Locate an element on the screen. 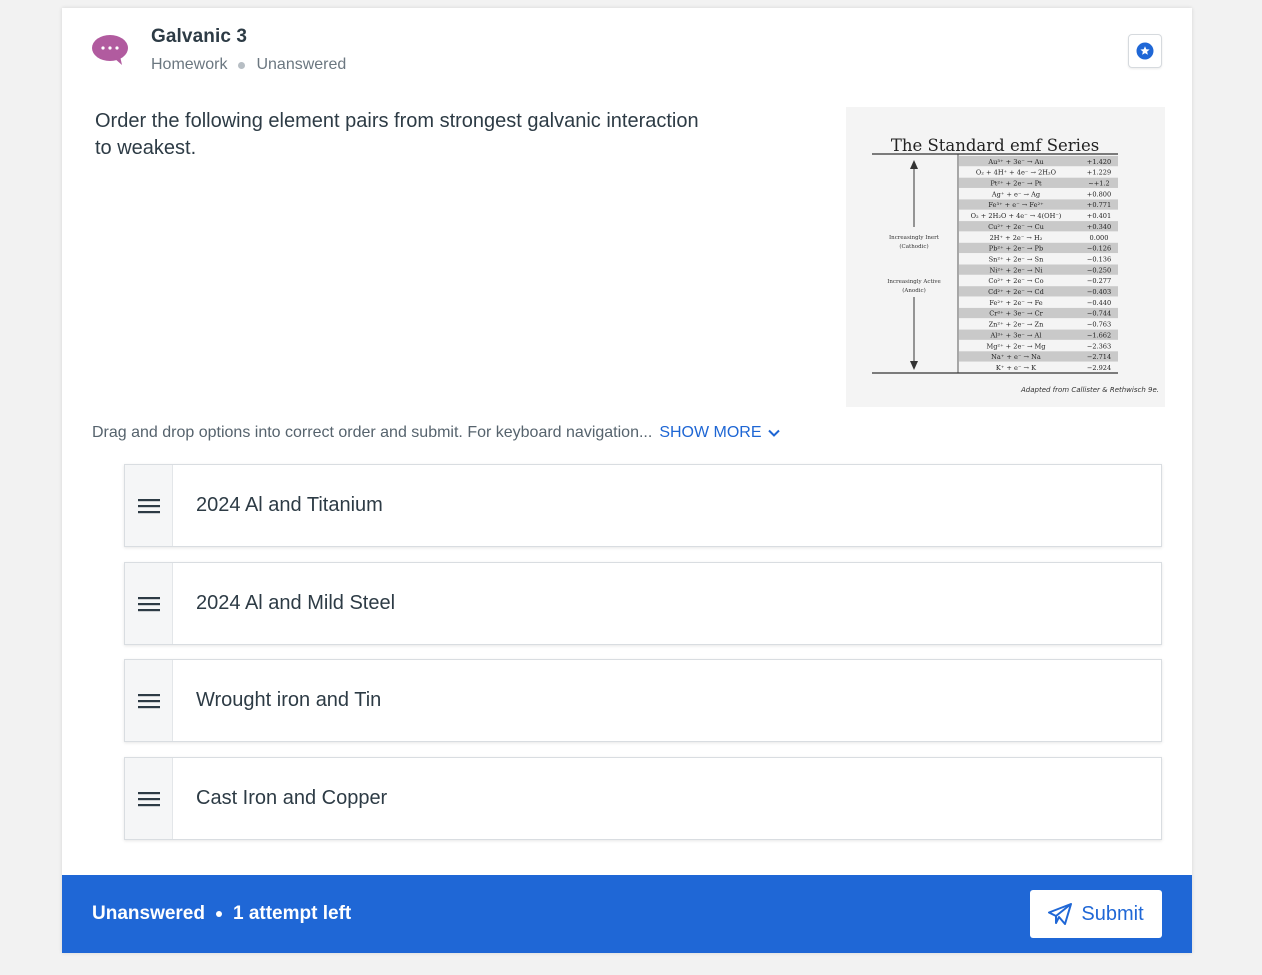  emf-potential: 0.000 is located at coordinates (1099, 238).